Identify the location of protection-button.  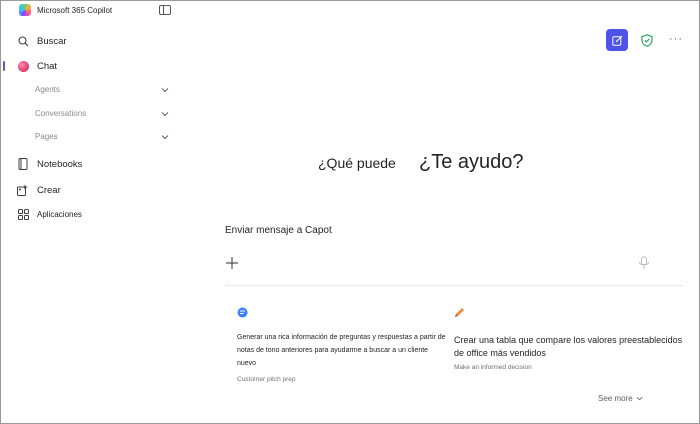
(647, 40).